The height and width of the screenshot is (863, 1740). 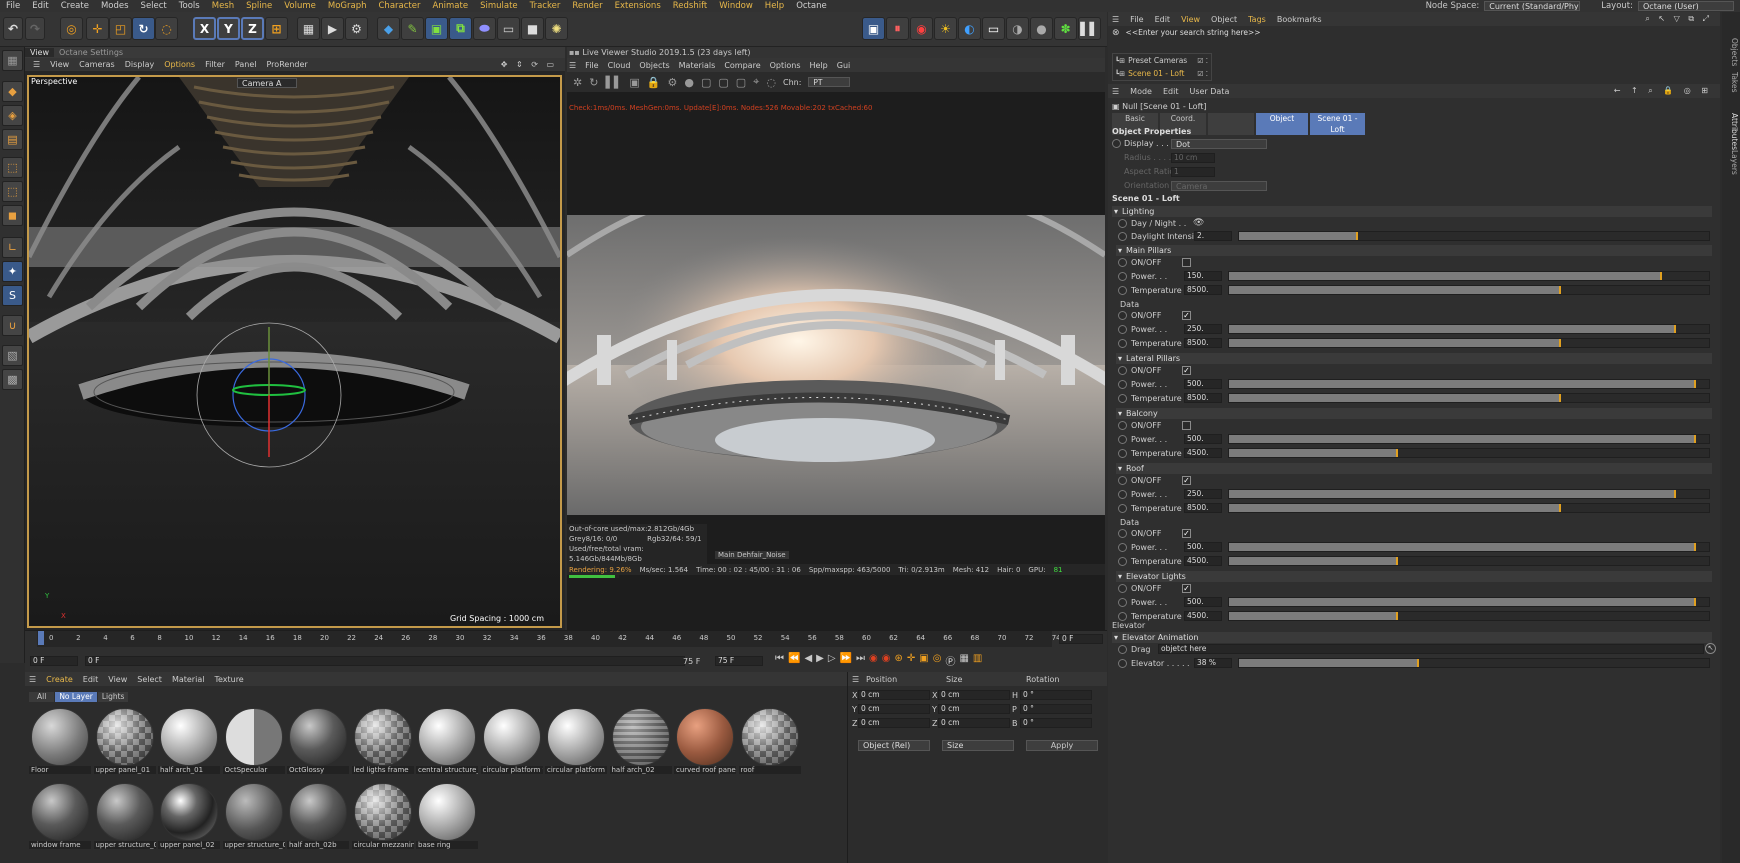 What do you see at coordinates (832, 660) in the screenshot?
I see `next-frame-icon: ▷` at bounding box center [832, 660].